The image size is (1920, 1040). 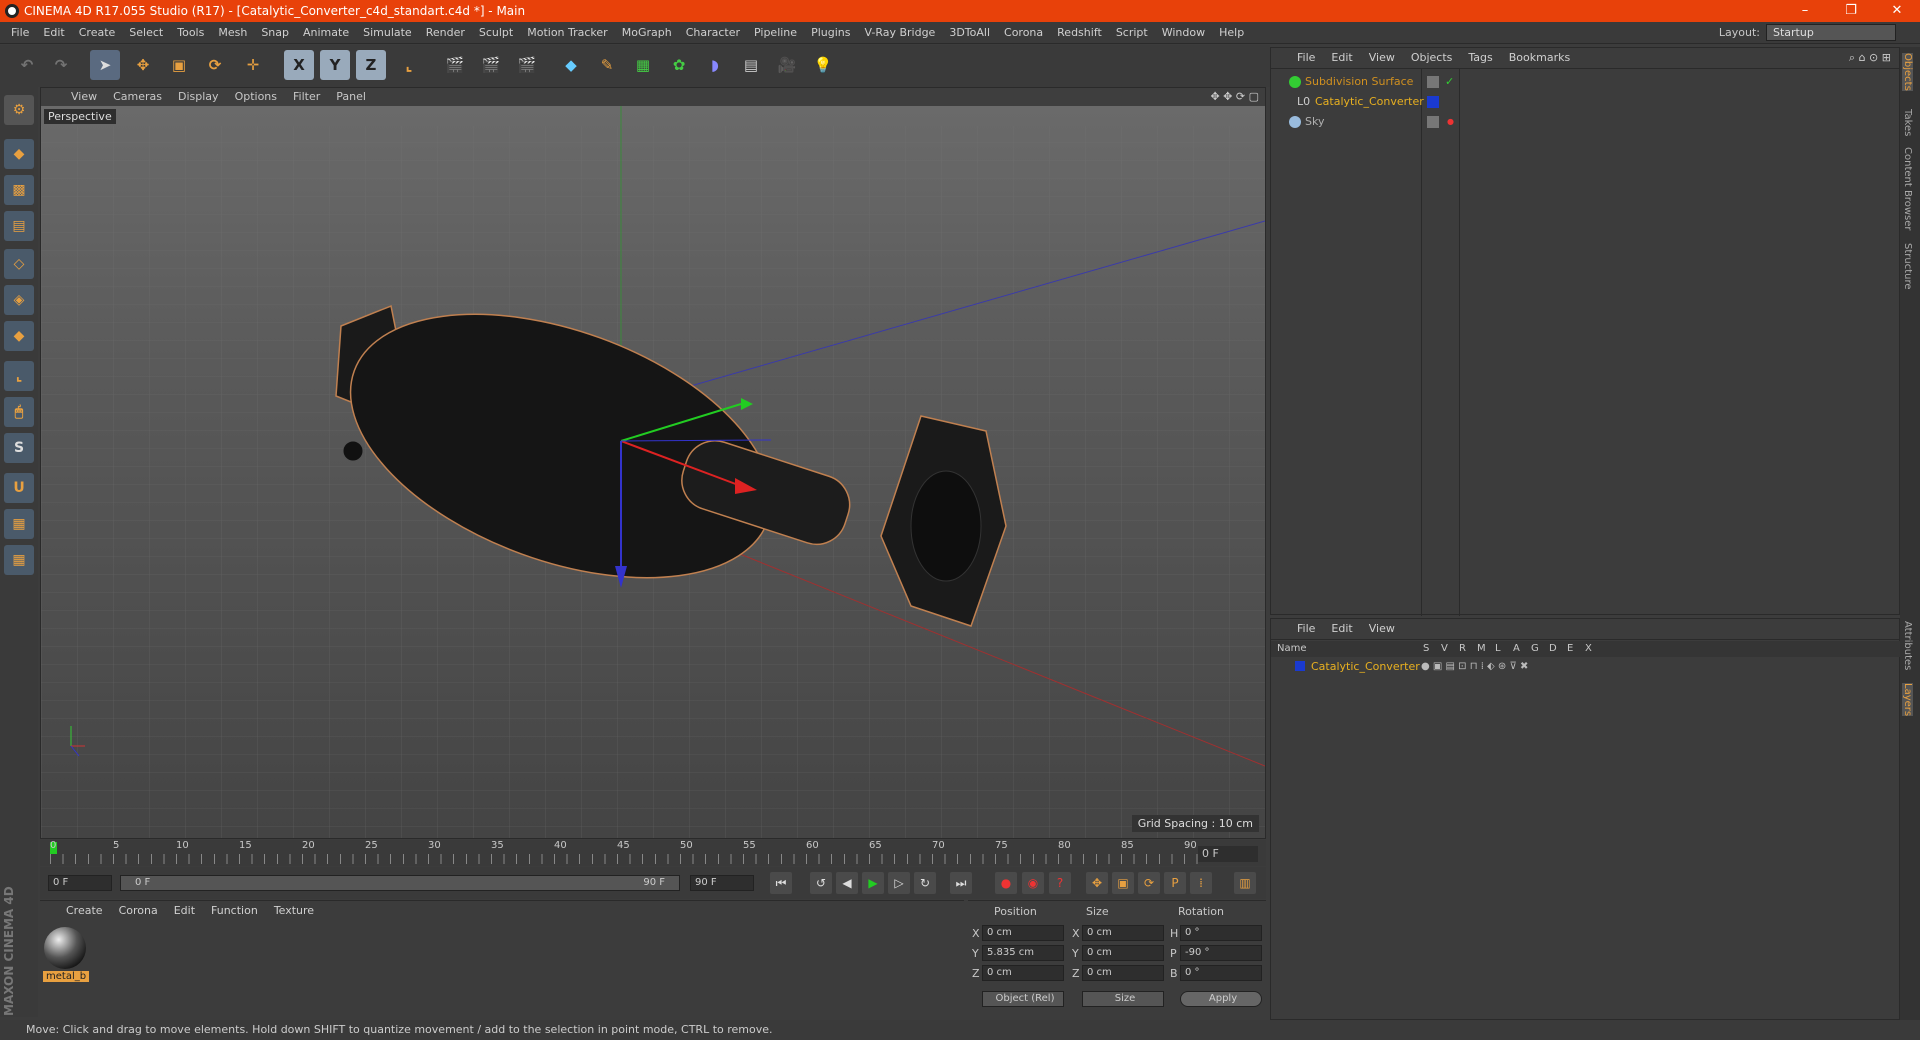 I want to click on goto-prev-key-icon: ↺, so click(x=821, y=883).